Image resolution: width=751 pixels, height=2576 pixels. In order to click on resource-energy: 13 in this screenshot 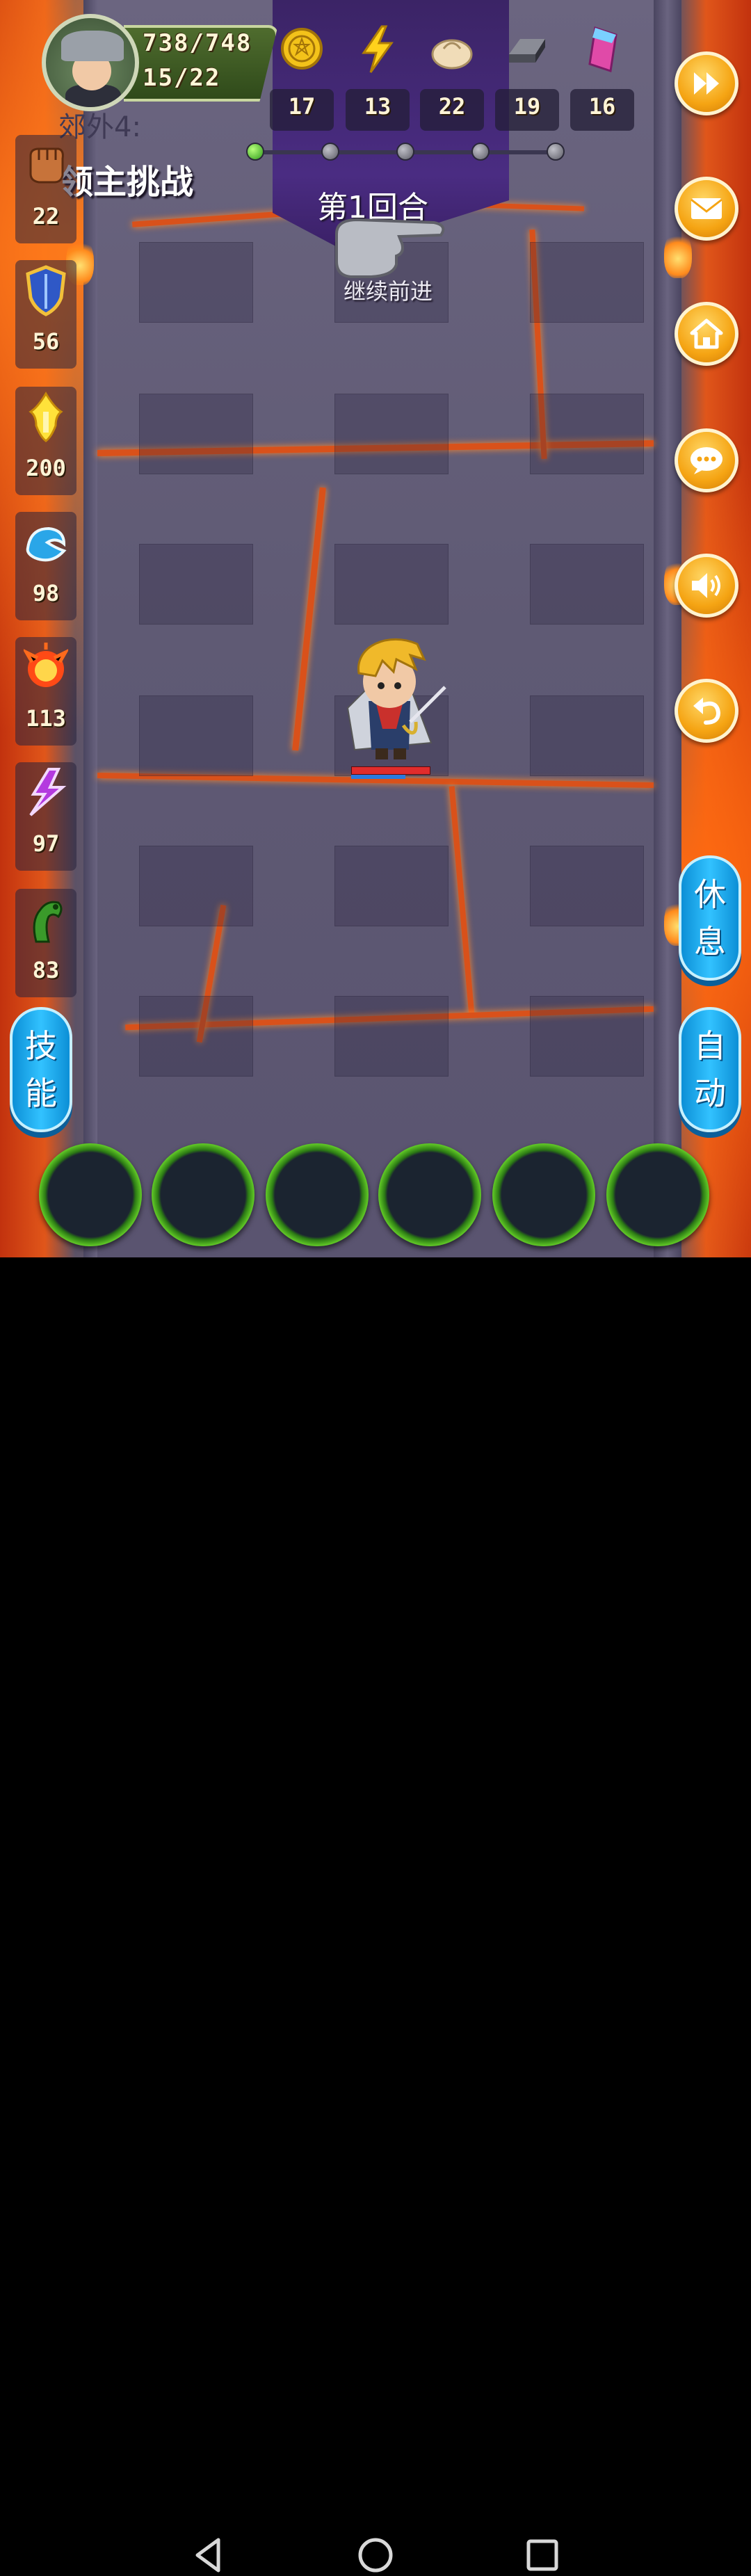, I will do `click(378, 76)`.